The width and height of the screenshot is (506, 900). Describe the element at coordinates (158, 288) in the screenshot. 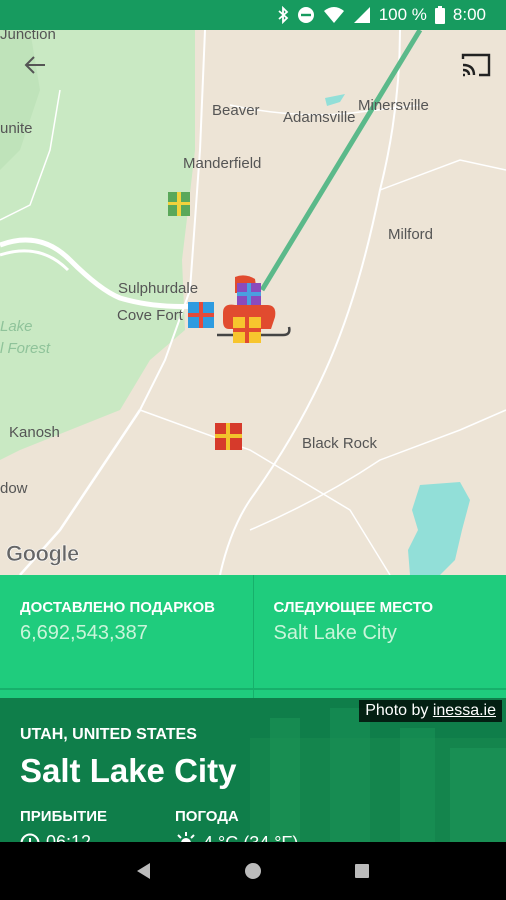

I see `map-label-sulphurdale: Sulphurdale` at that location.